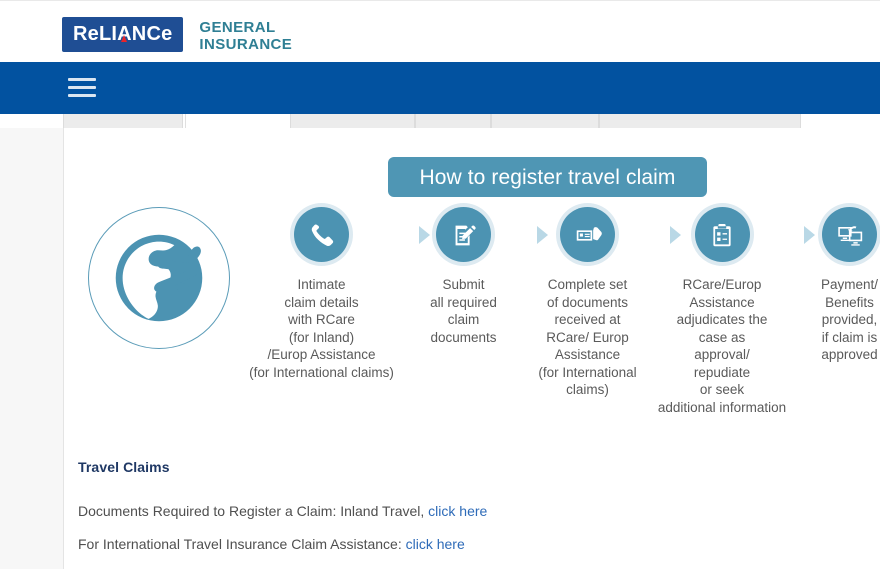 The height and width of the screenshot is (569, 880). What do you see at coordinates (440, 31) in the screenshot?
I see `site-header: ReLIA NCe GENERAL INSURANCE` at bounding box center [440, 31].